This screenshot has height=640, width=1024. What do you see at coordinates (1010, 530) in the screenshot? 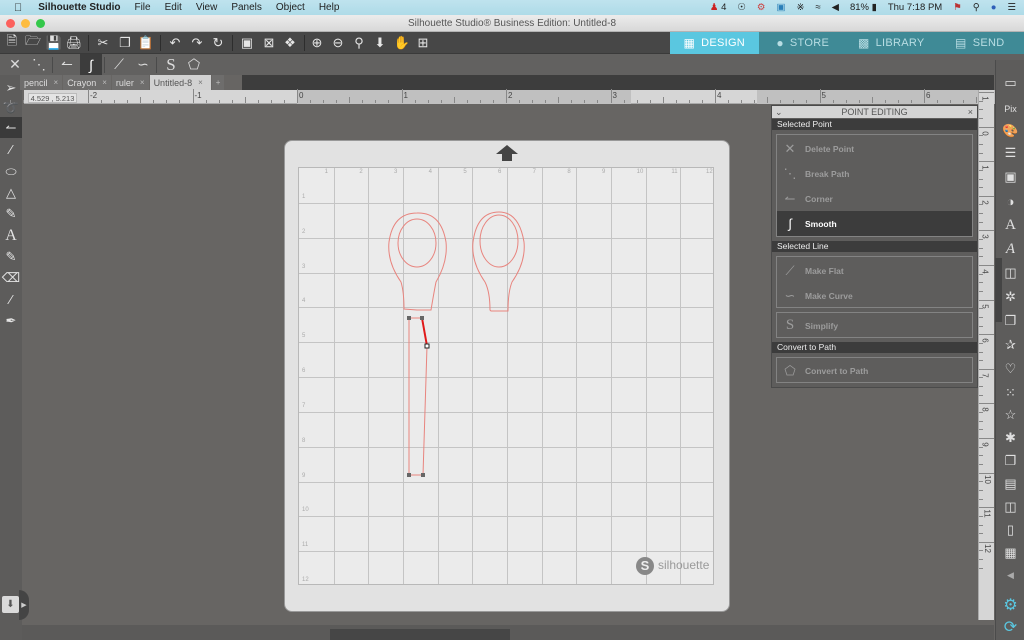
I see `warp-icon: ▯` at bounding box center [1010, 530].